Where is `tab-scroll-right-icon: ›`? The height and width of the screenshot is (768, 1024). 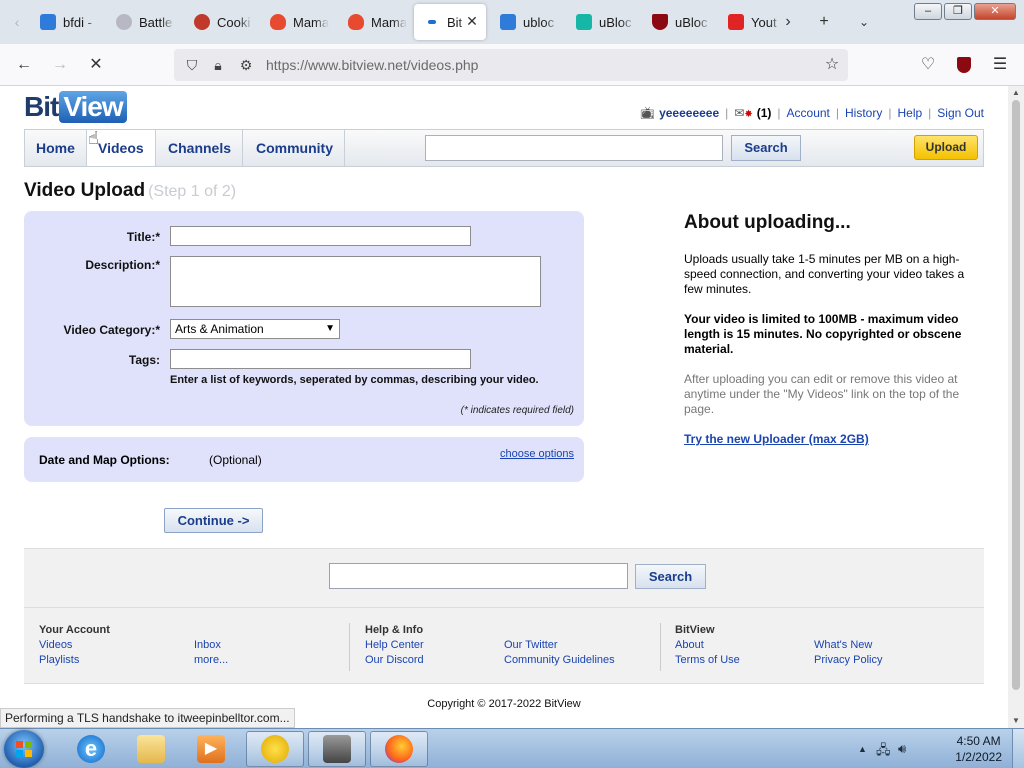 tab-scroll-right-icon: › is located at coordinates (788, 22).